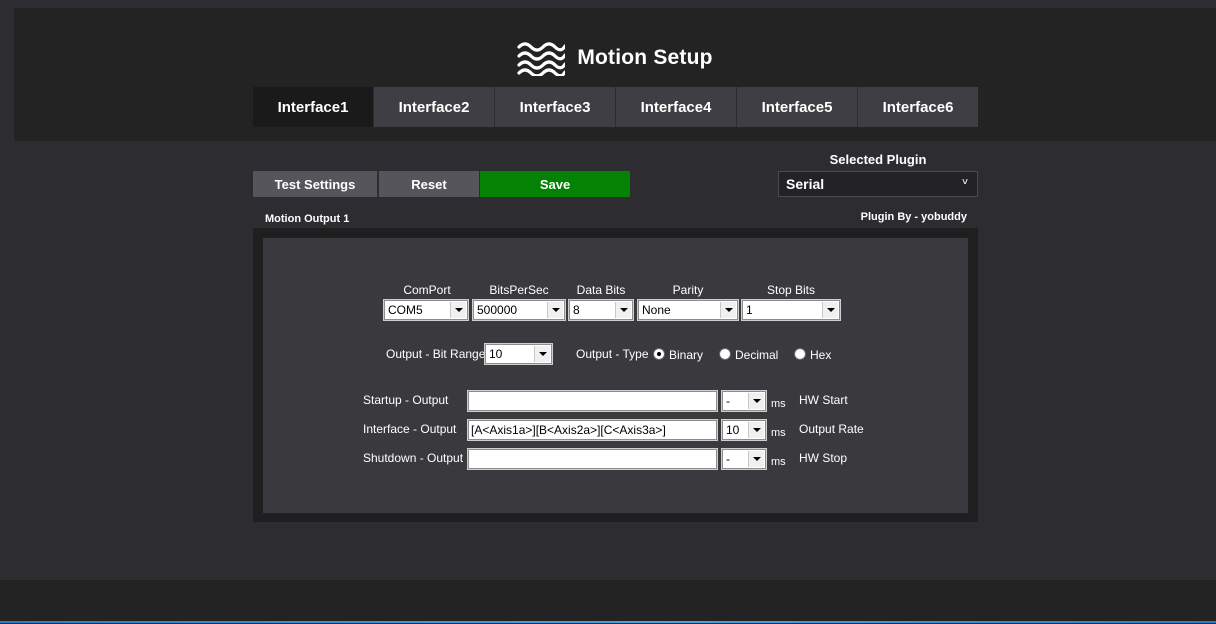  What do you see at coordinates (800, 354) in the screenshot?
I see `radio-hex` at bounding box center [800, 354].